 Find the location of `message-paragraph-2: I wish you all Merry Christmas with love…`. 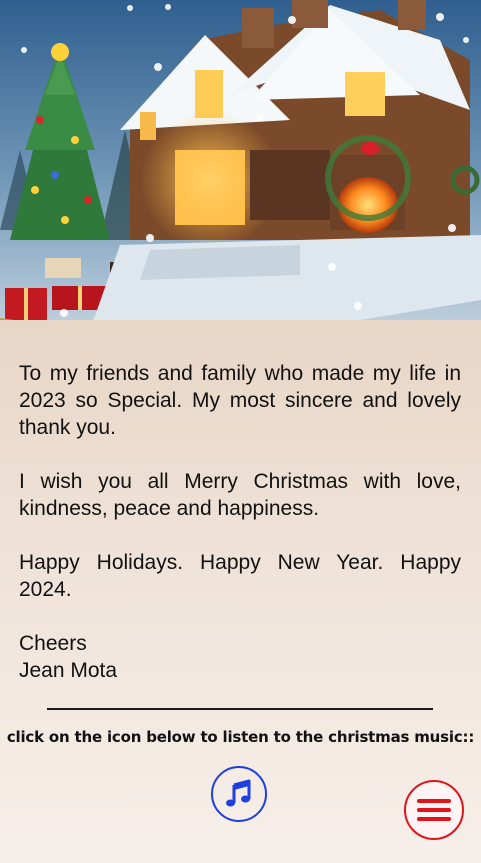

message-paragraph-2: I wish you all Merry Christmas with love… is located at coordinates (240, 495).